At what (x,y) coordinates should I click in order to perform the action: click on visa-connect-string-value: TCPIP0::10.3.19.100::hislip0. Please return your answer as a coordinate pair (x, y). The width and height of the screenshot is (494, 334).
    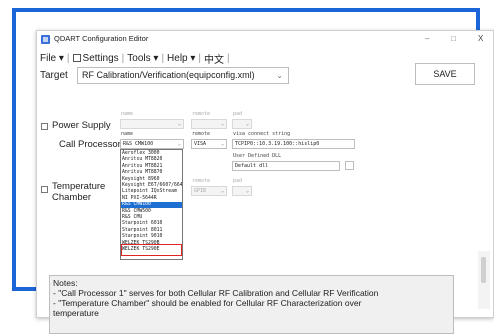
    Looking at the image, I should click on (277, 144).